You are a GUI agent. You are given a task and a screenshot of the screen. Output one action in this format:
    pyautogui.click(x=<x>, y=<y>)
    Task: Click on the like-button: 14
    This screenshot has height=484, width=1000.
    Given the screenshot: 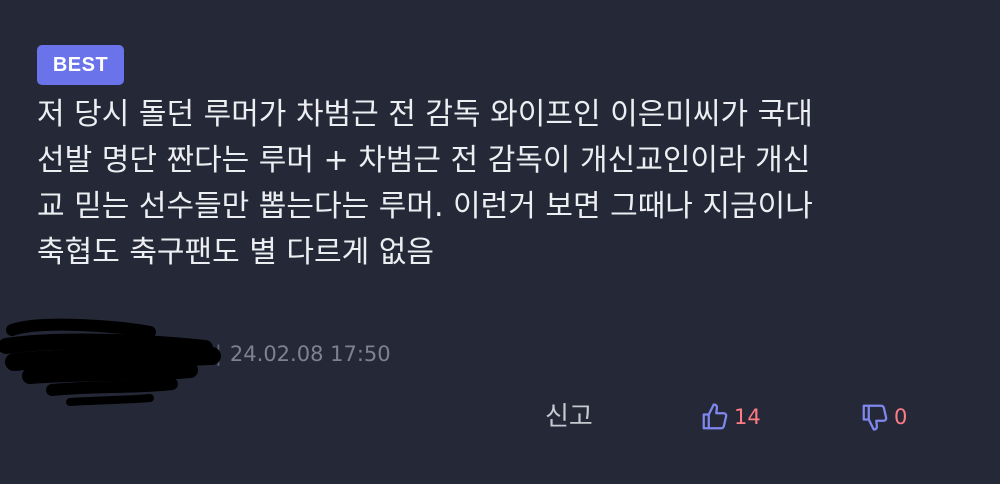 What is the action you would take?
    pyautogui.click(x=730, y=417)
    